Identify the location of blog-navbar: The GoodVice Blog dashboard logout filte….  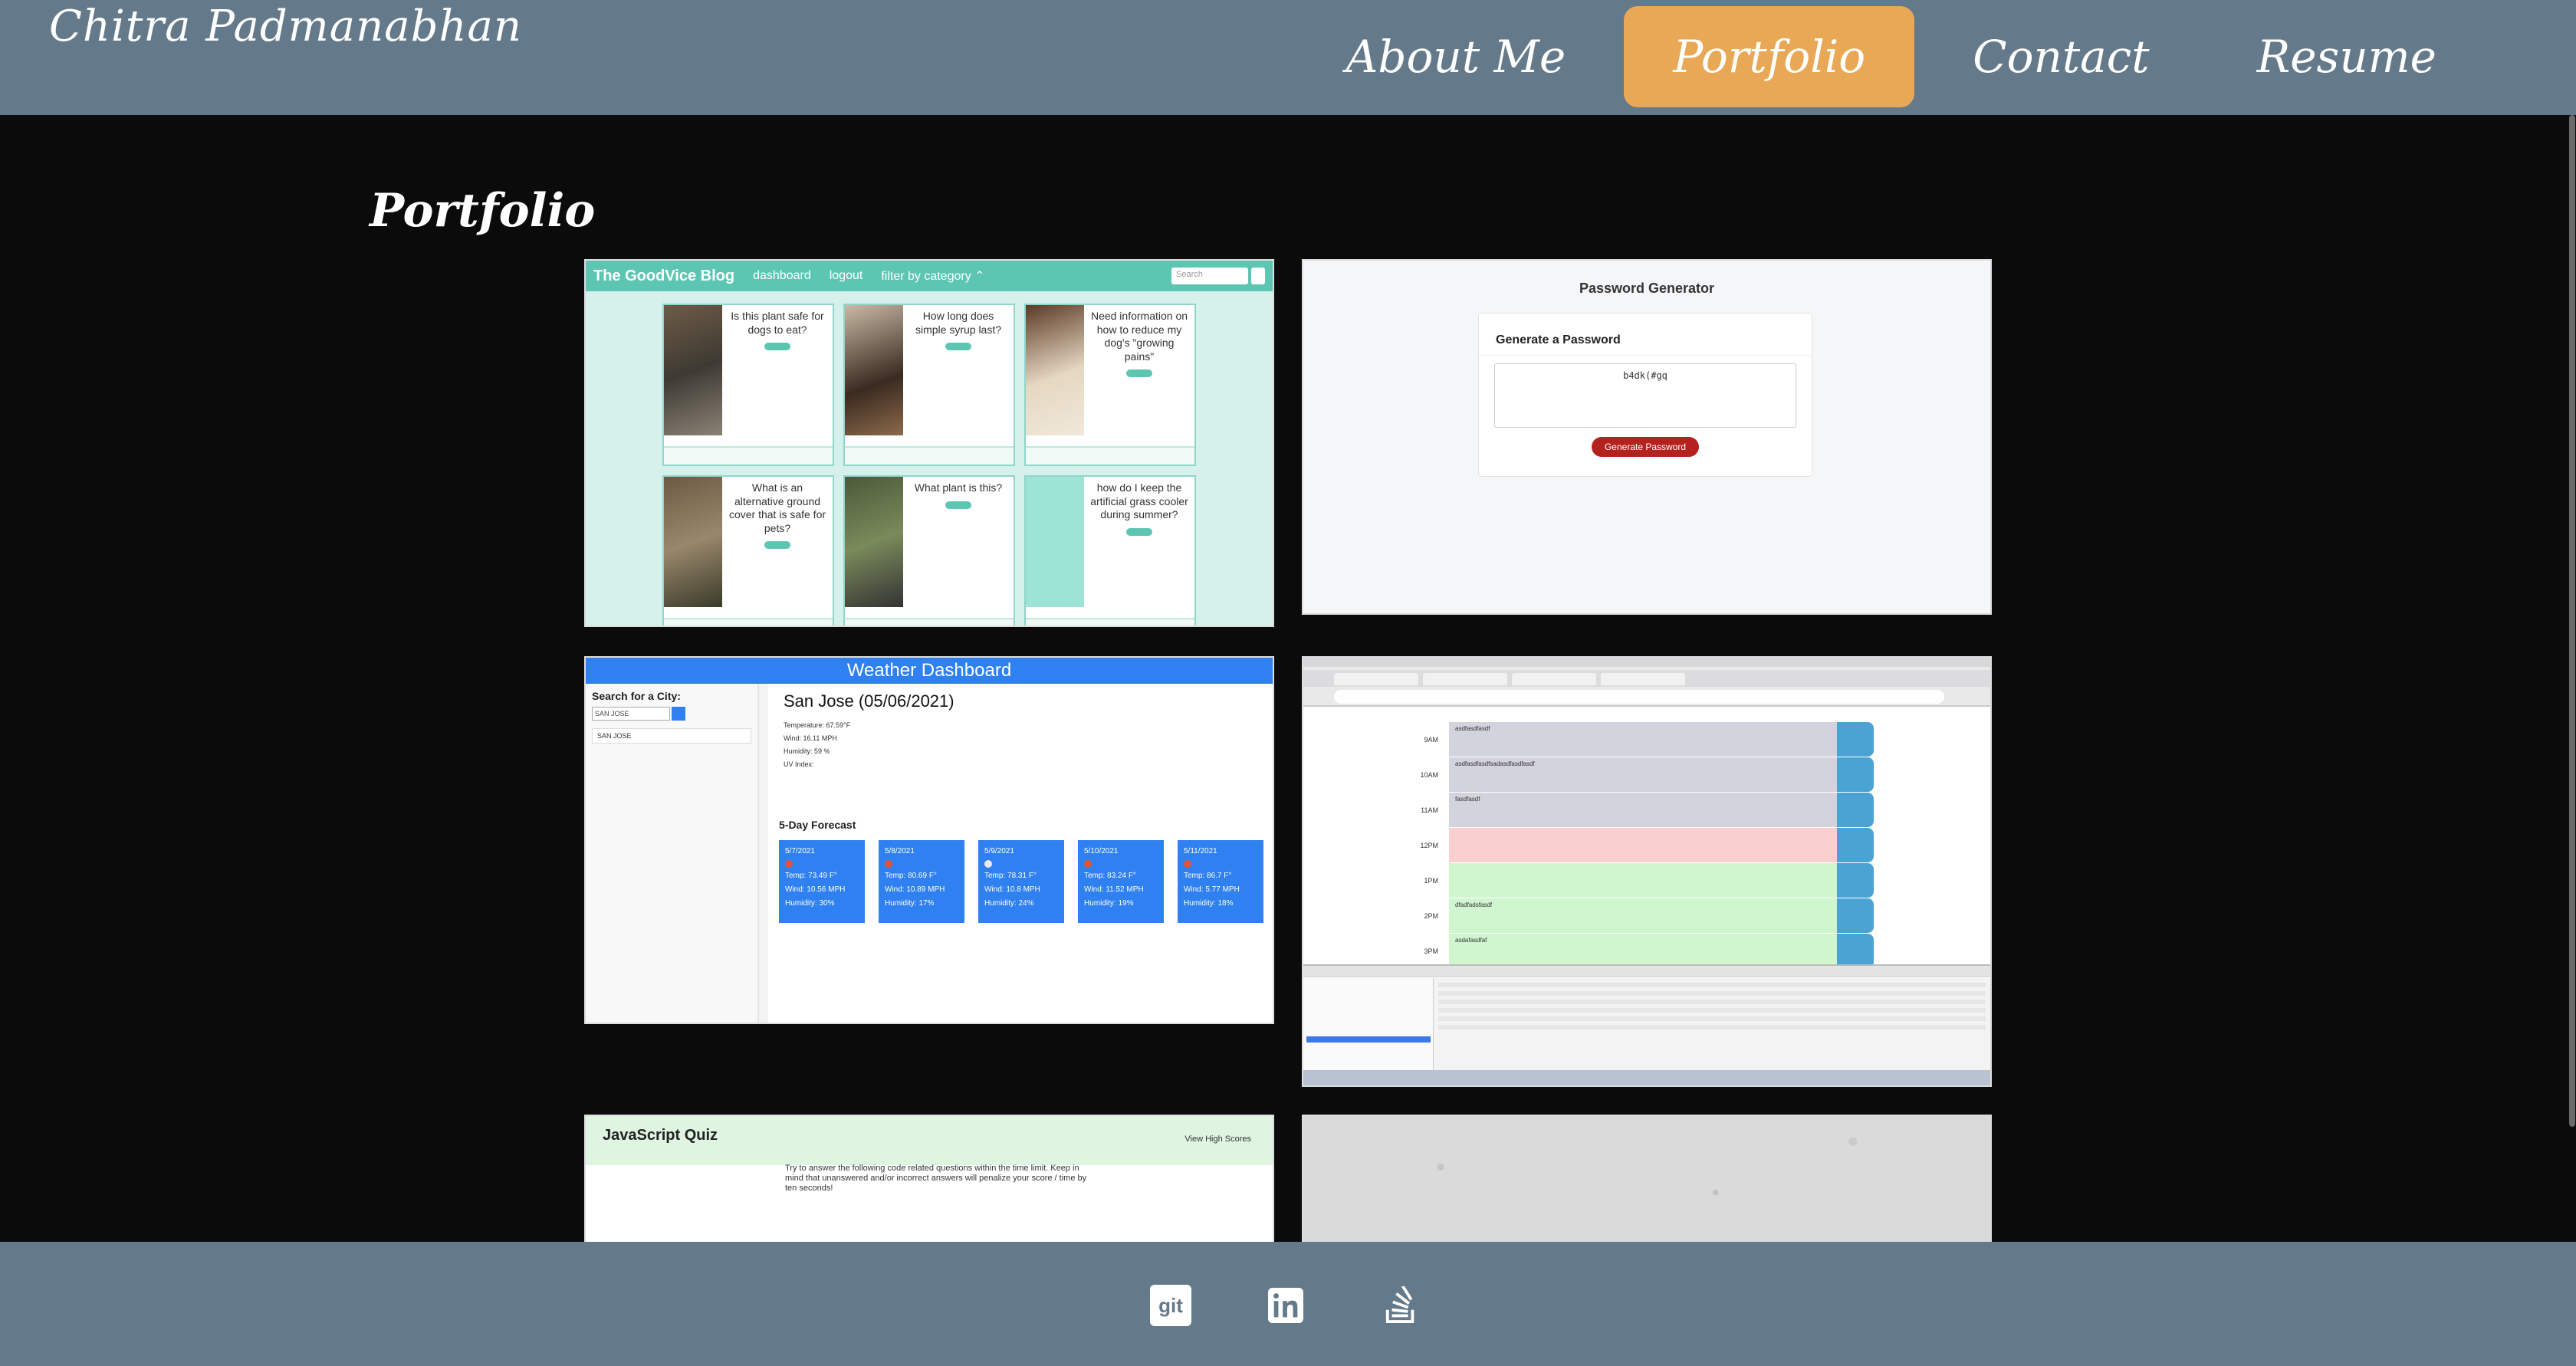
(929, 276).